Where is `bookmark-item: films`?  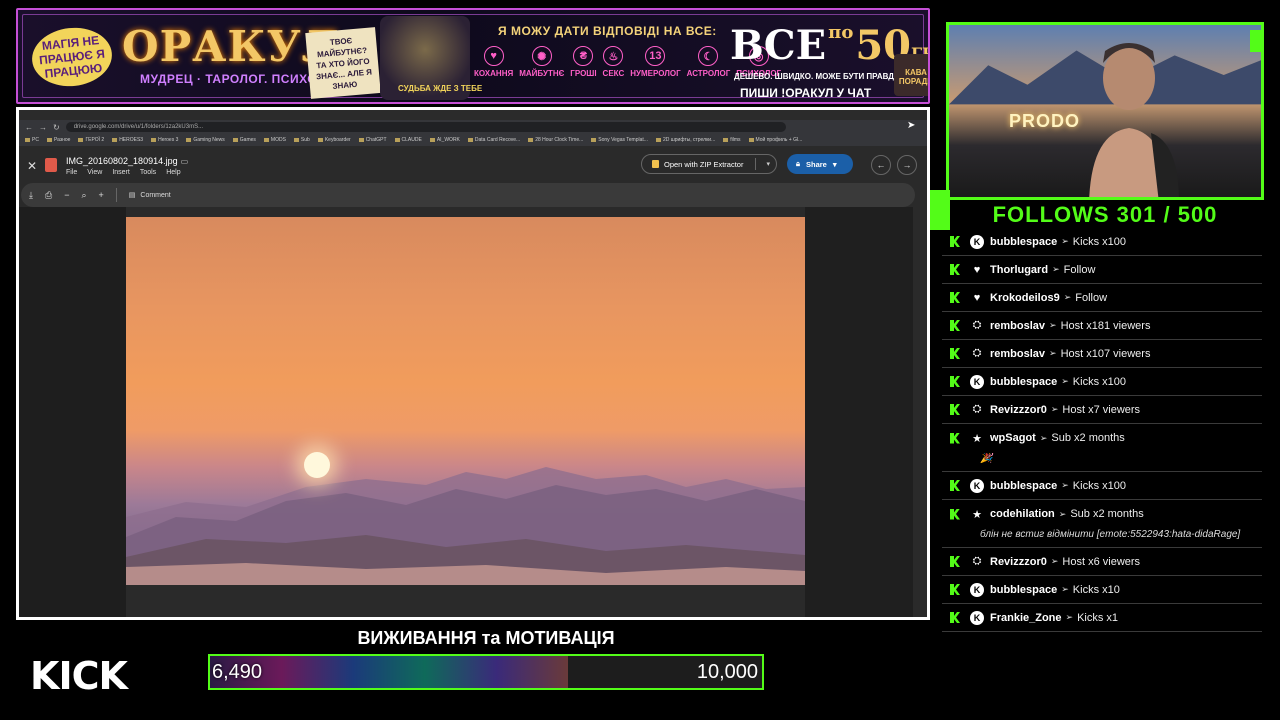 bookmark-item: films is located at coordinates (731, 140).